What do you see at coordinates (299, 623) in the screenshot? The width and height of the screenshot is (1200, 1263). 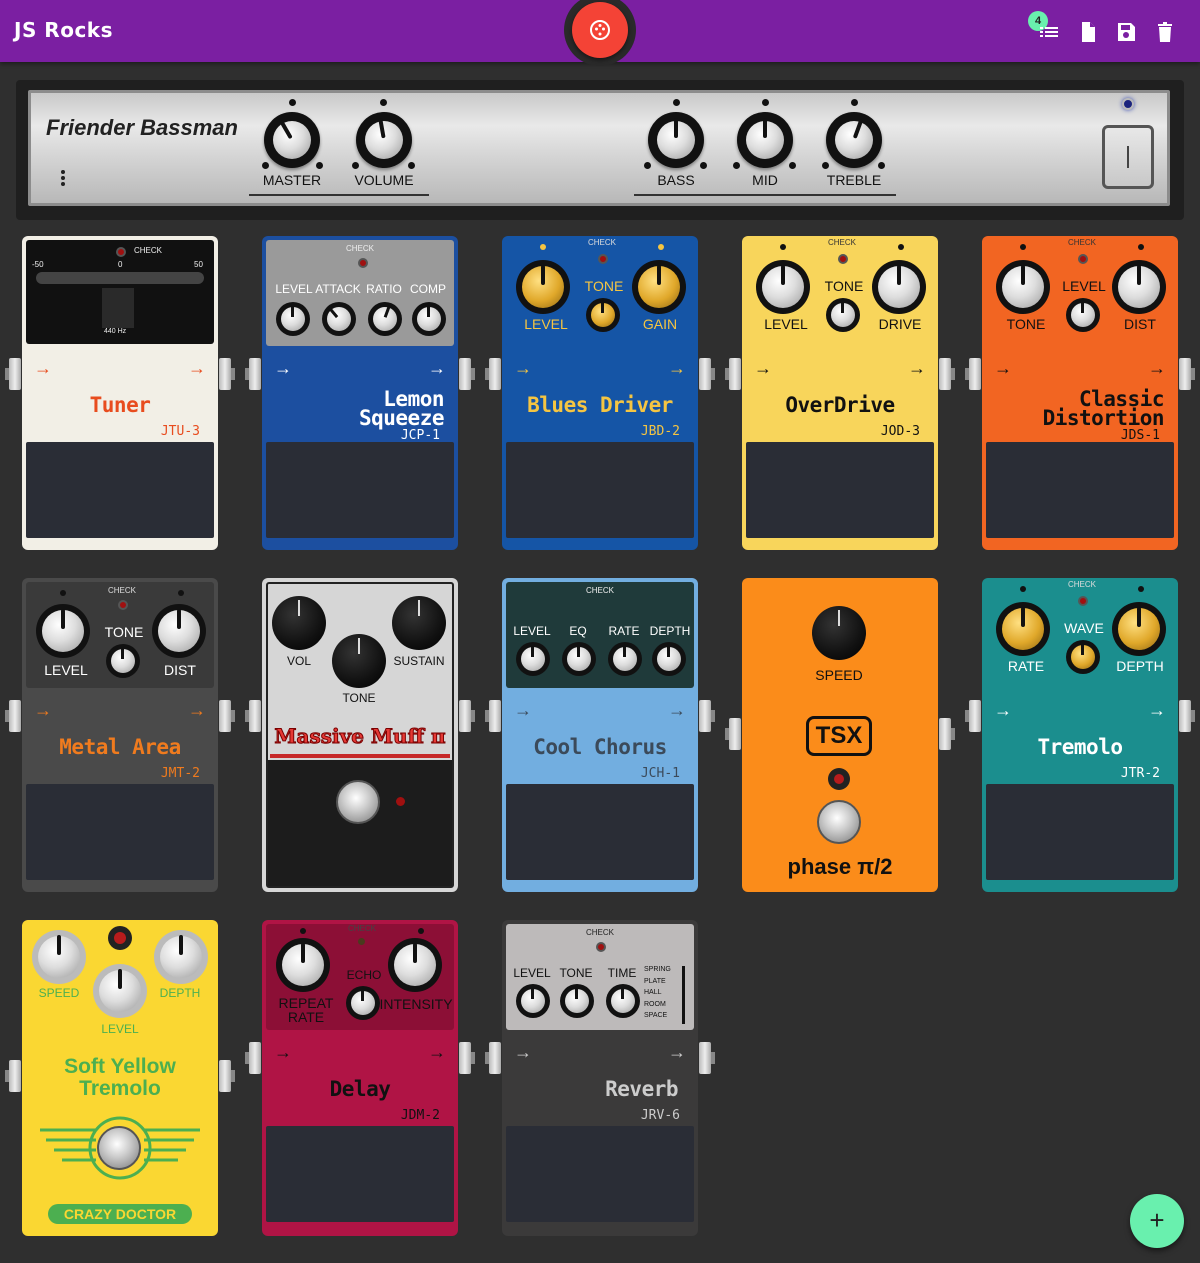 I see `vol-knob` at bounding box center [299, 623].